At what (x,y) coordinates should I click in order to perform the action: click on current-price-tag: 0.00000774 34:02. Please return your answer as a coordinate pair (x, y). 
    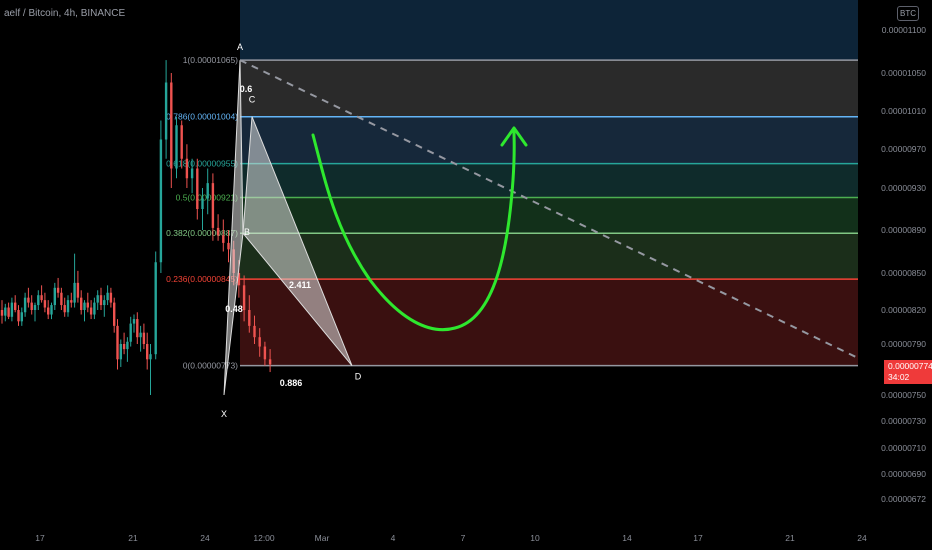
    Looking at the image, I should click on (908, 372).